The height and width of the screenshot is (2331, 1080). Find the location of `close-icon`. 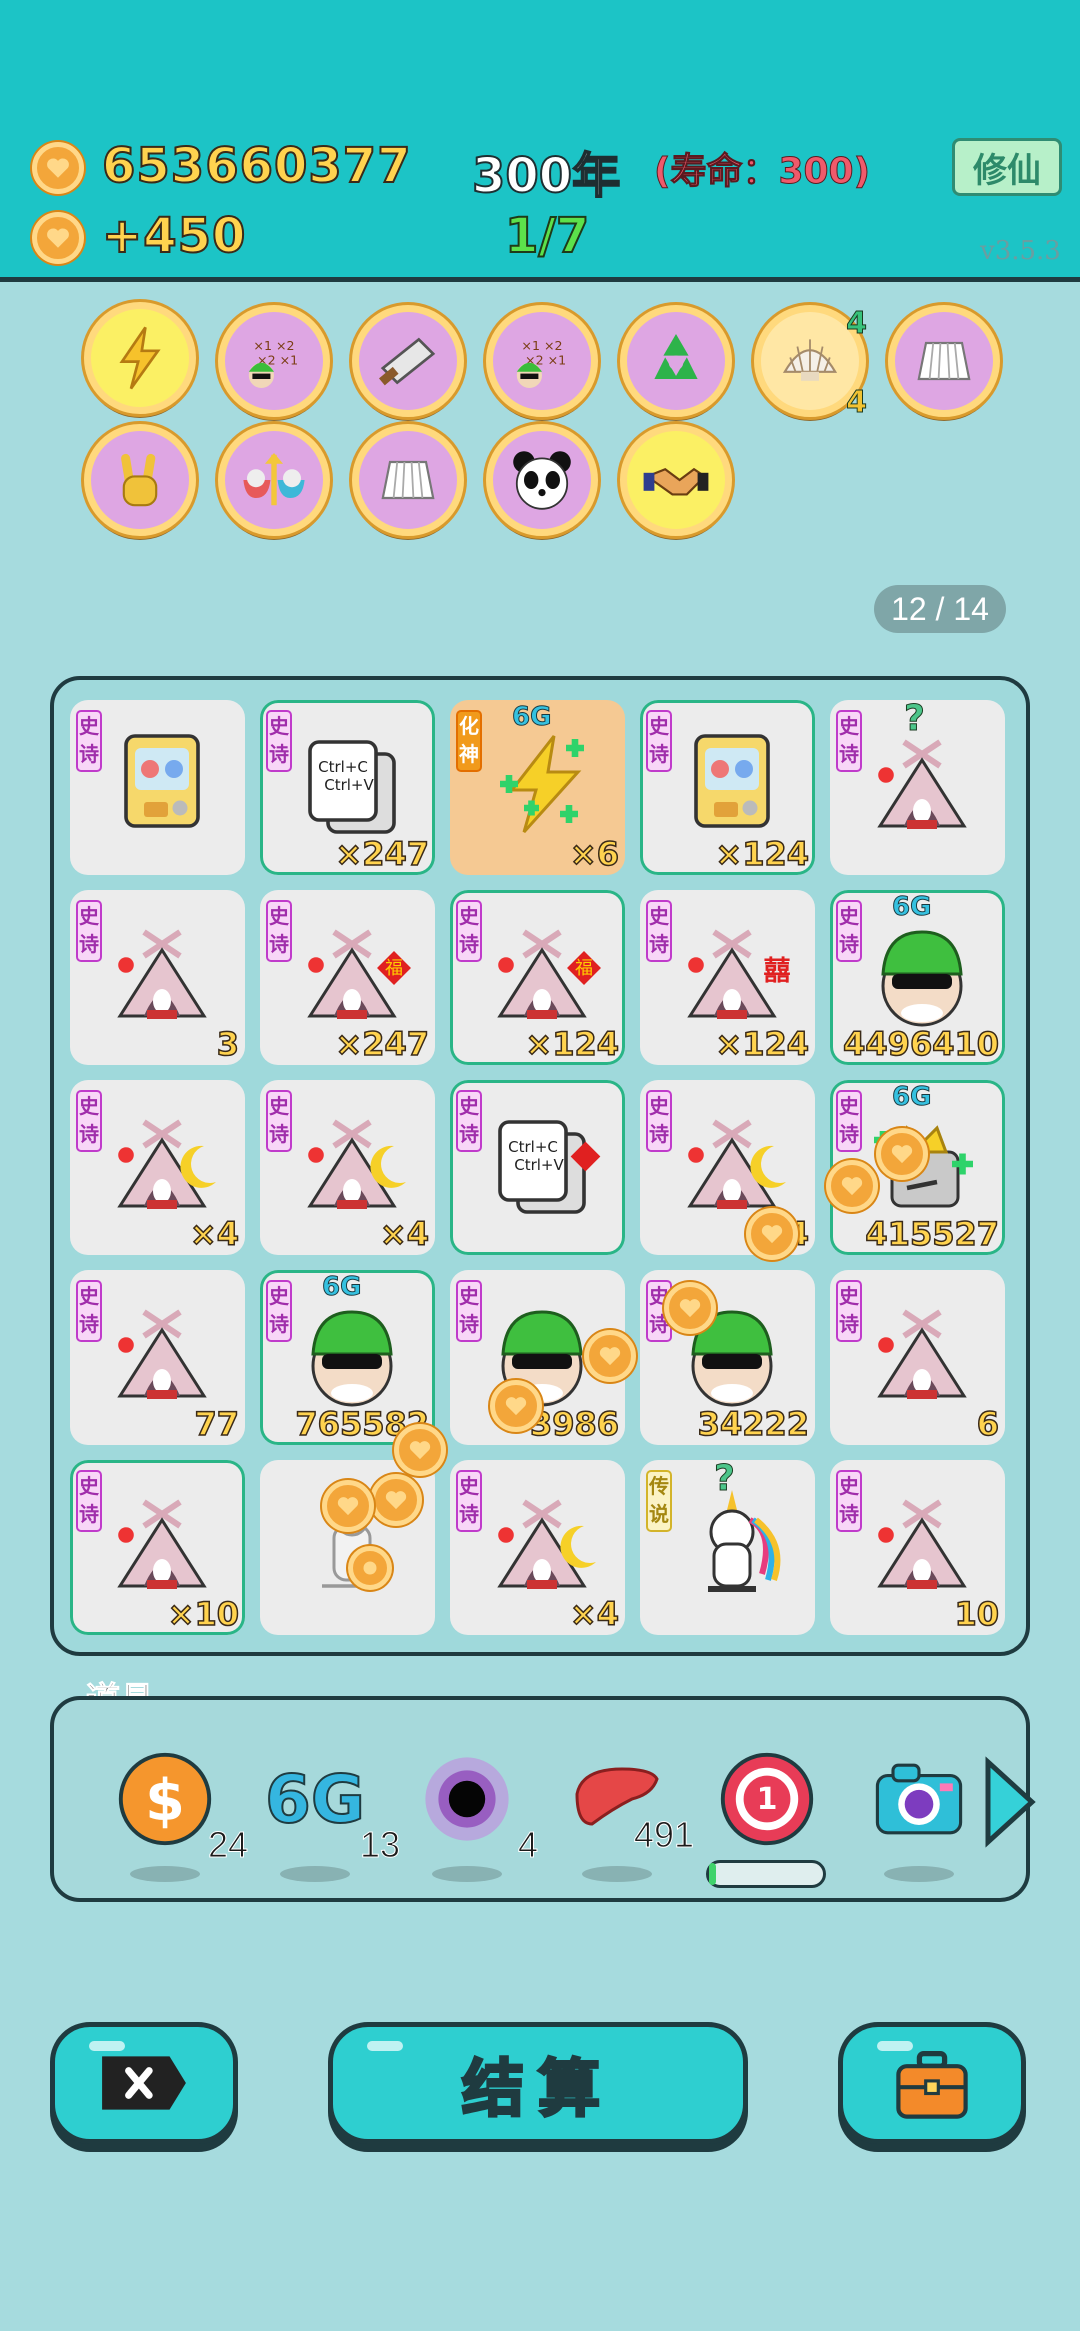

close-icon is located at coordinates (144, 2083).